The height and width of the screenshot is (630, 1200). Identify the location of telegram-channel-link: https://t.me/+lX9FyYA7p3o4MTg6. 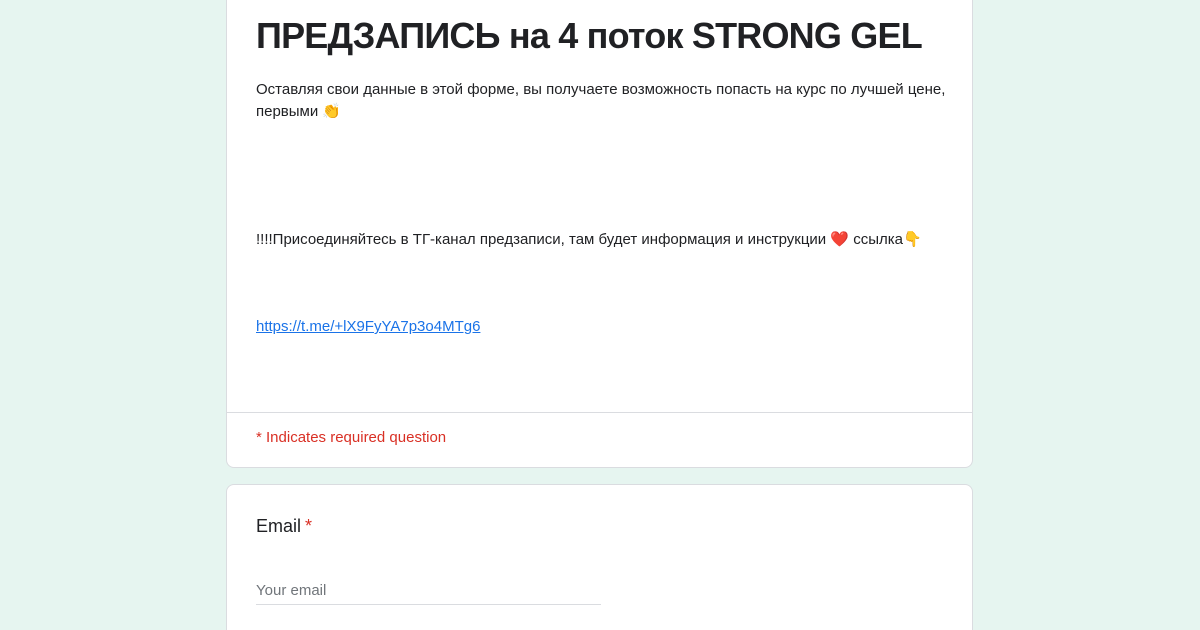
(368, 327).